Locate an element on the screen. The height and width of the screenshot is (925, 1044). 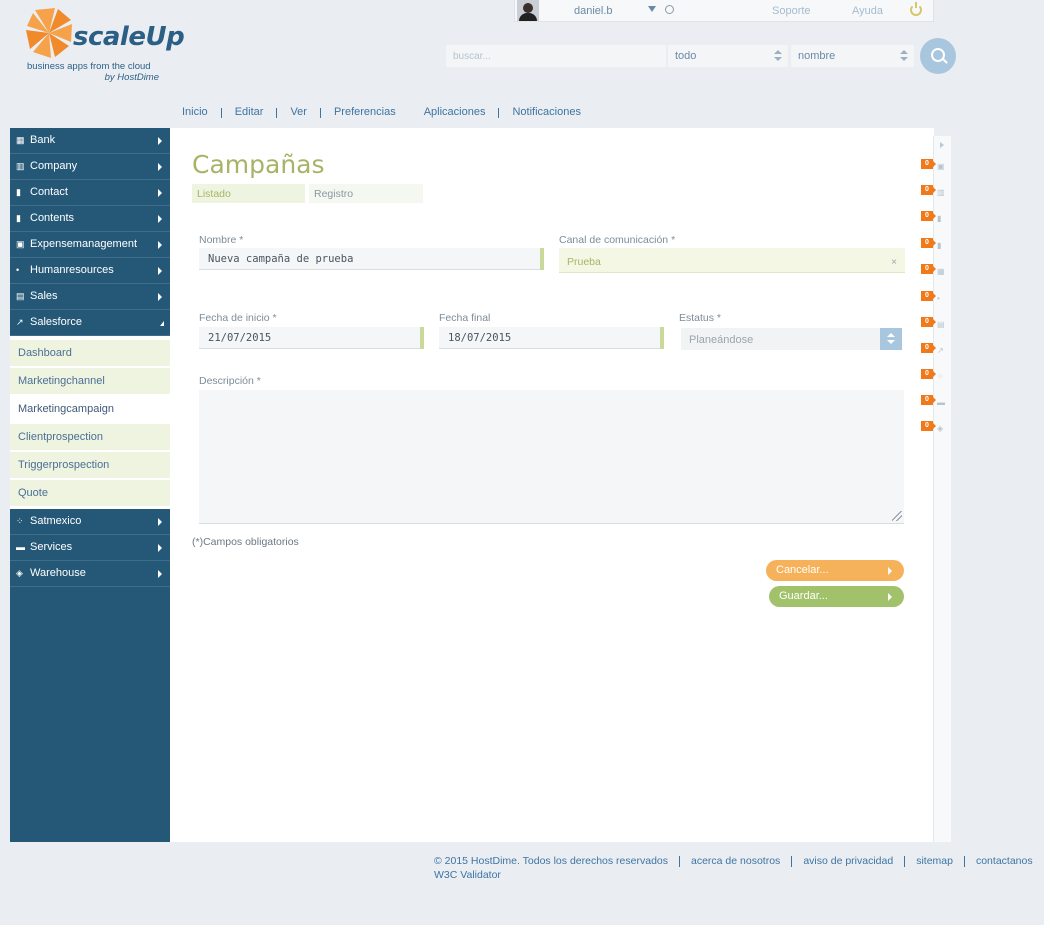
footer-validator-link: W3C Validator is located at coordinates (467, 875).